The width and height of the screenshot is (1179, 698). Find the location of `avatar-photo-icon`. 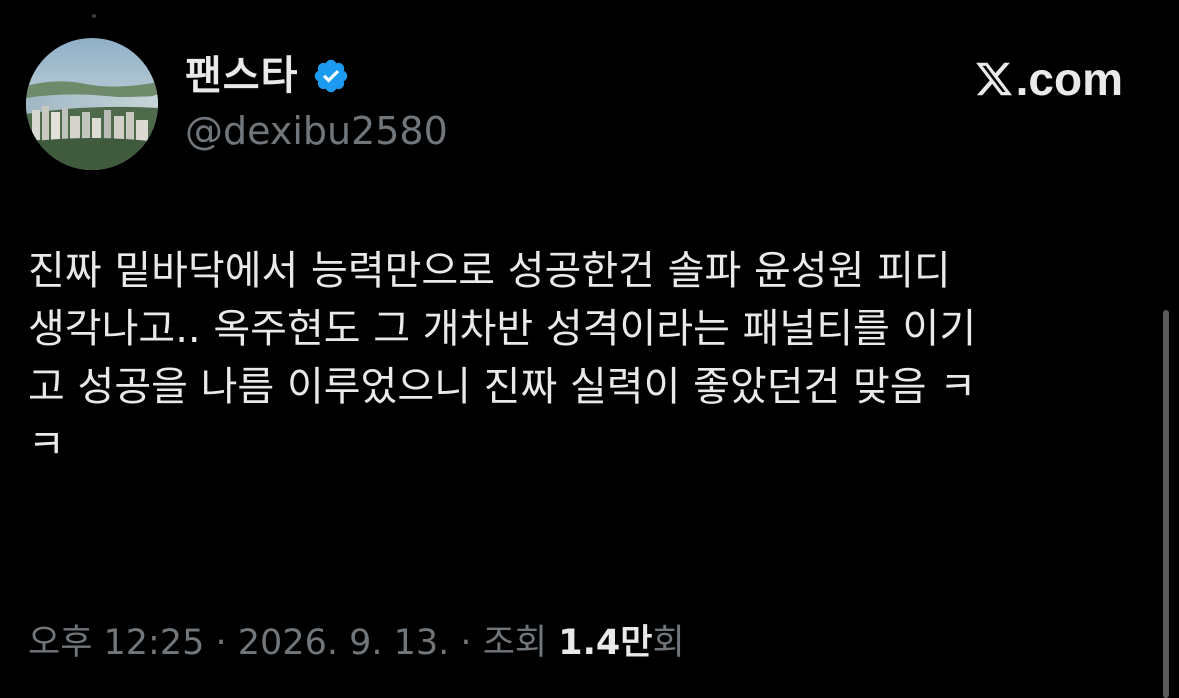

avatar-photo-icon is located at coordinates (92, 104).